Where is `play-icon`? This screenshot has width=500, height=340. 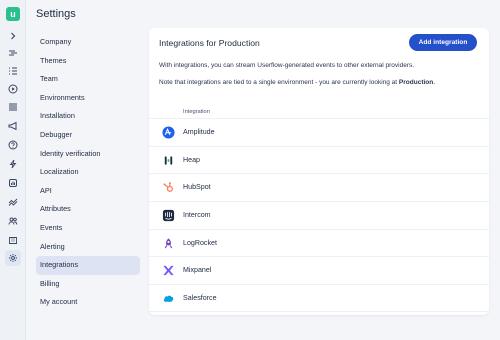 play-icon is located at coordinates (13, 89).